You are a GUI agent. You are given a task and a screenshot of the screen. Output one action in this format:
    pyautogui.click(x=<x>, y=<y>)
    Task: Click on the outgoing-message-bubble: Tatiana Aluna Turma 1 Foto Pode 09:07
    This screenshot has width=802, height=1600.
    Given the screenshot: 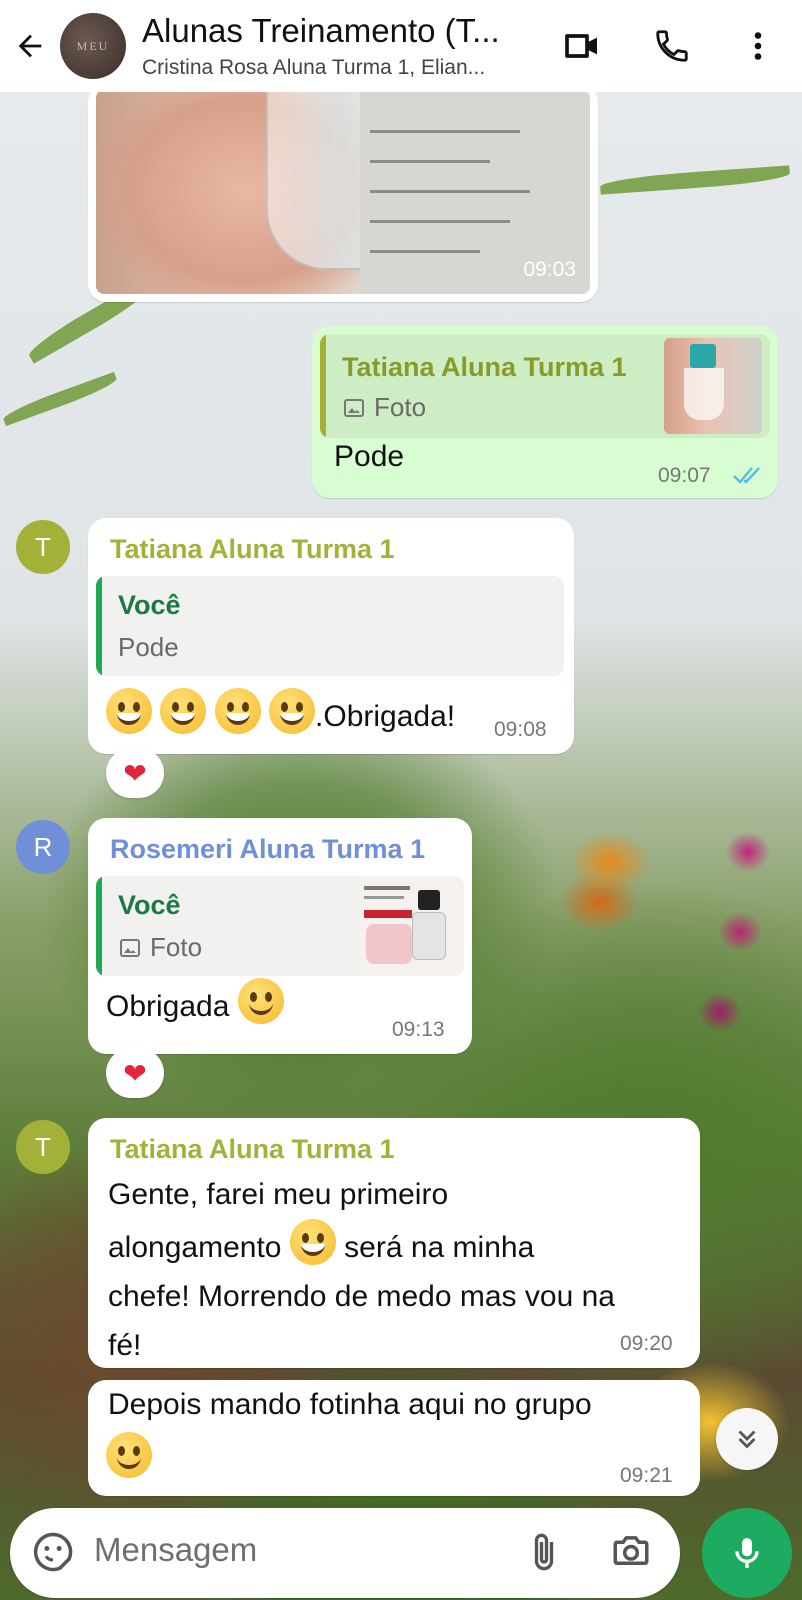 What is the action you would take?
    pyautogui.click(x=545, y=412)
    